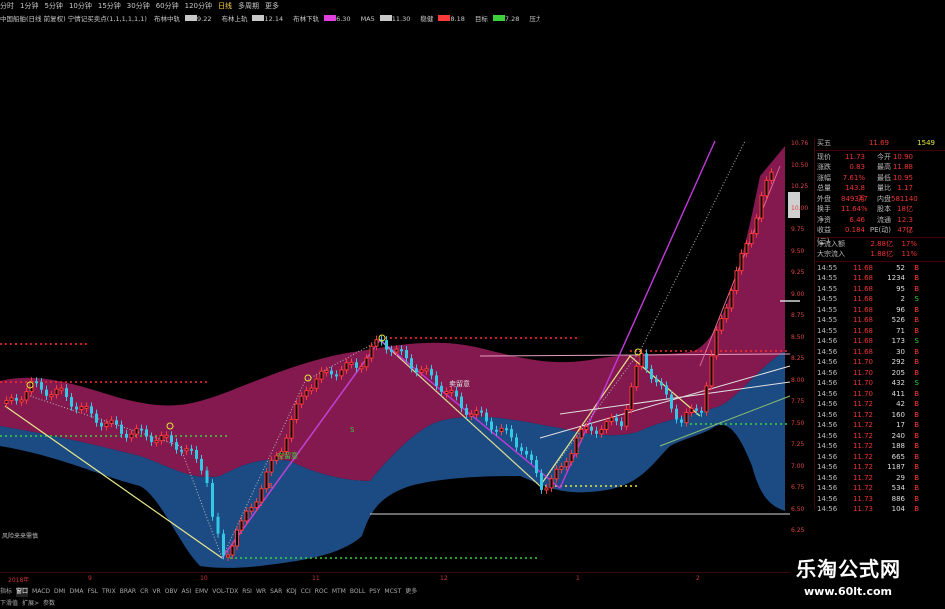  I want to click on indicator-tab-9: VR, so click(156, 592).